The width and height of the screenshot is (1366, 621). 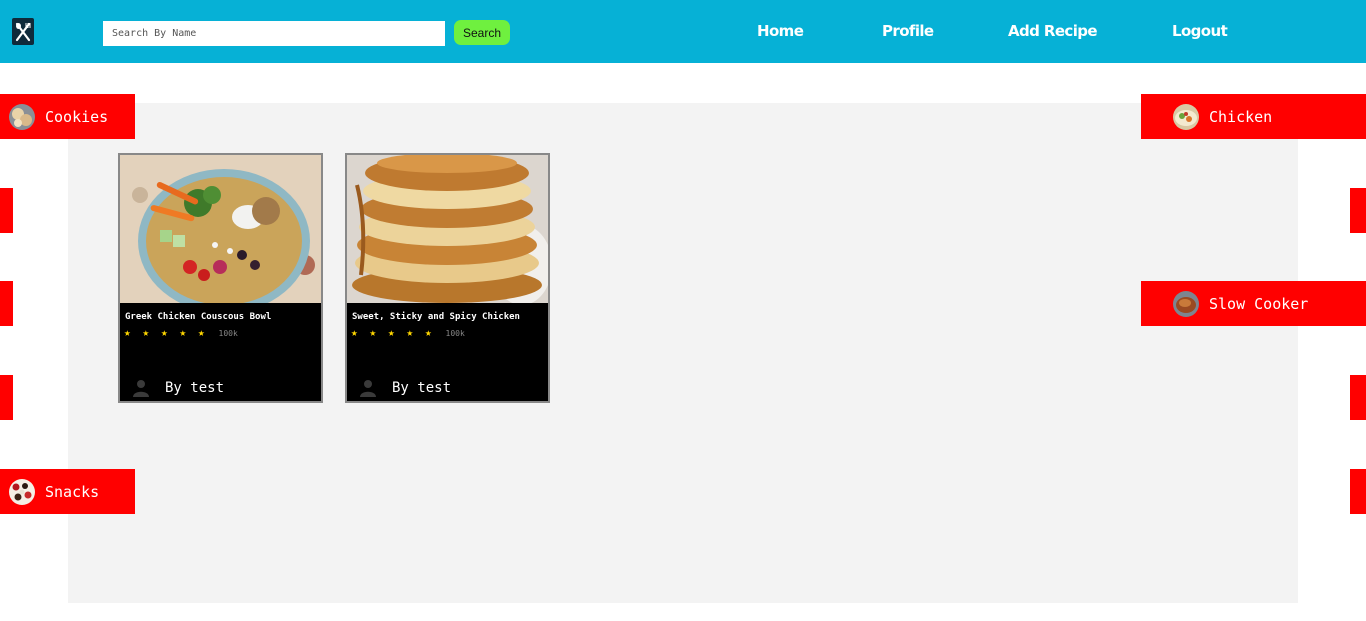 I want to click on category-chicken-button: Chicken, so click(x=1253, y=116).